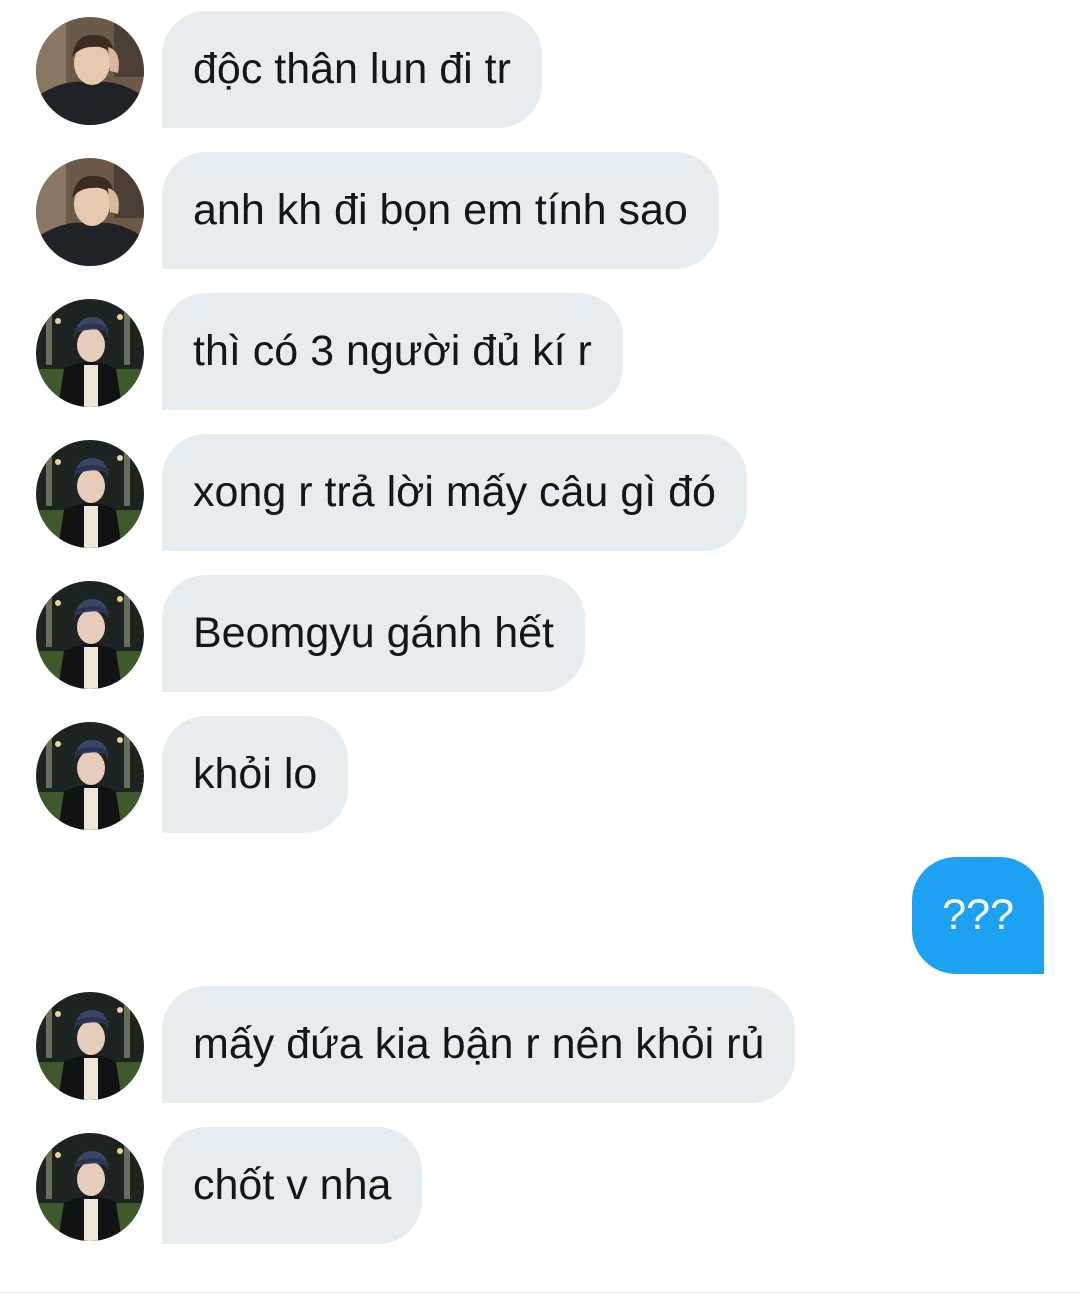 The width and height of the screenshot is (1080, 1297). I want to click on outgoing-message-bubble: ???, so click(978, 915).